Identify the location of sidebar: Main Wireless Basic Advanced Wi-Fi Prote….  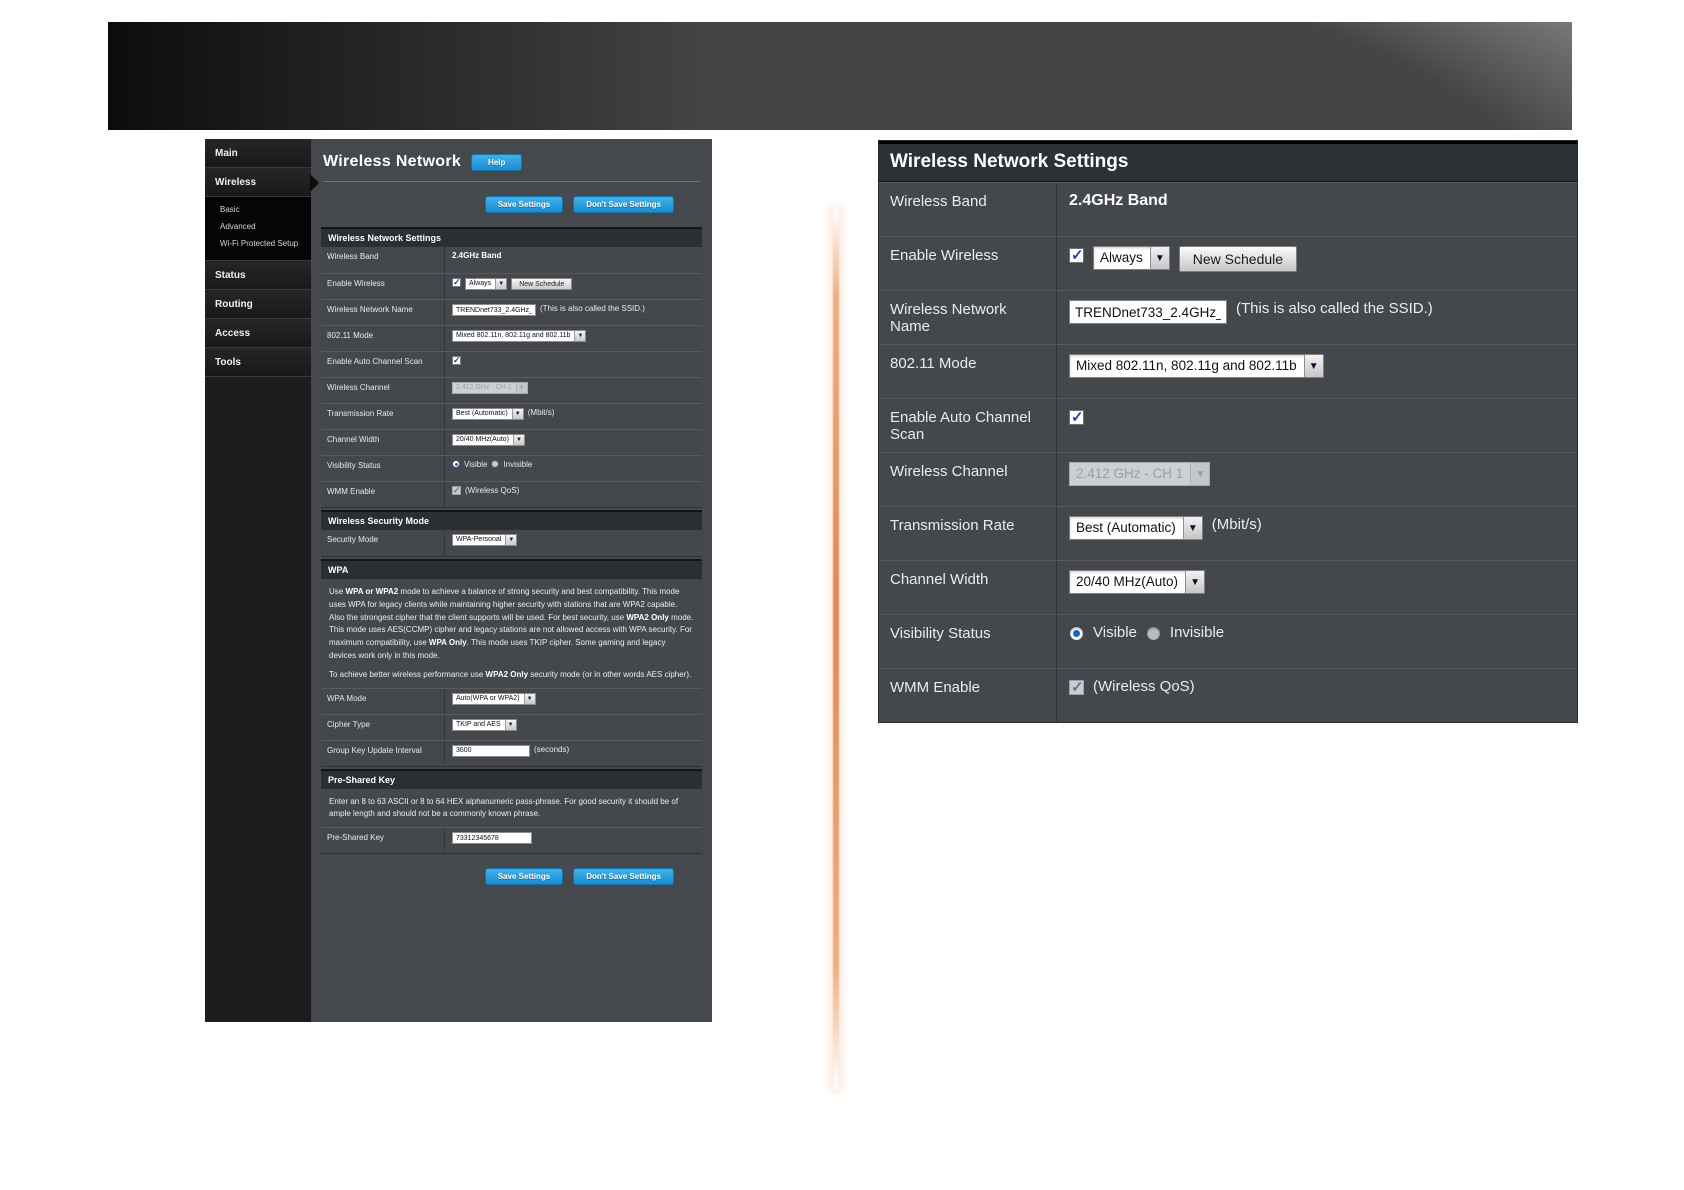
(262, 580).